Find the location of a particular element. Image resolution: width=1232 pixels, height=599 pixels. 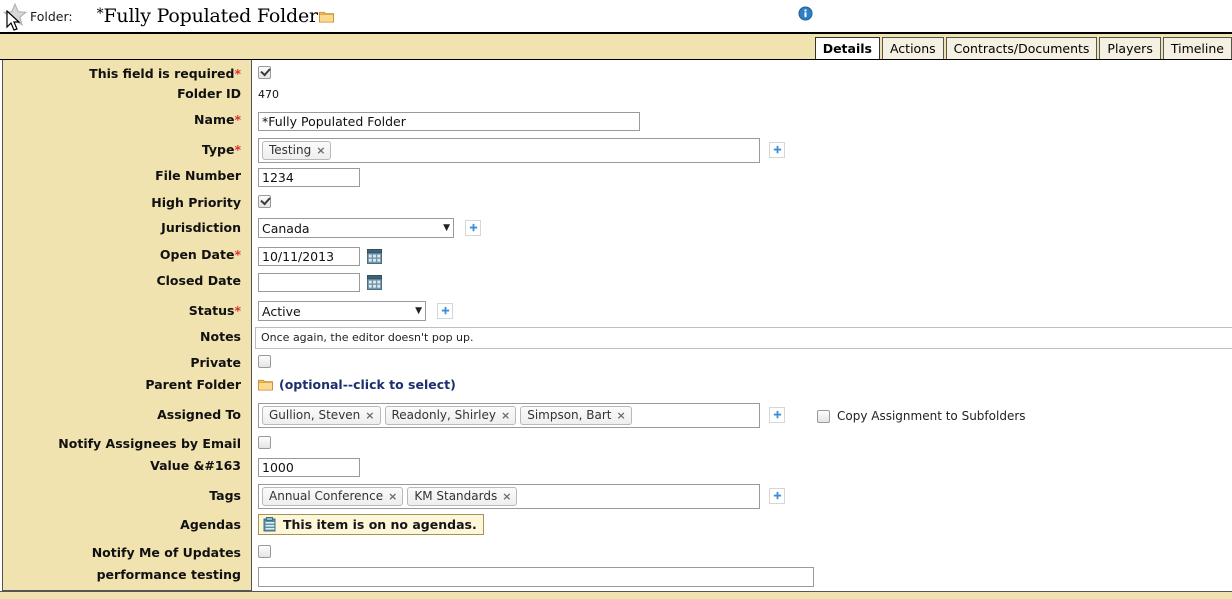

tab-details: Details is located at coordinates (847, 48).